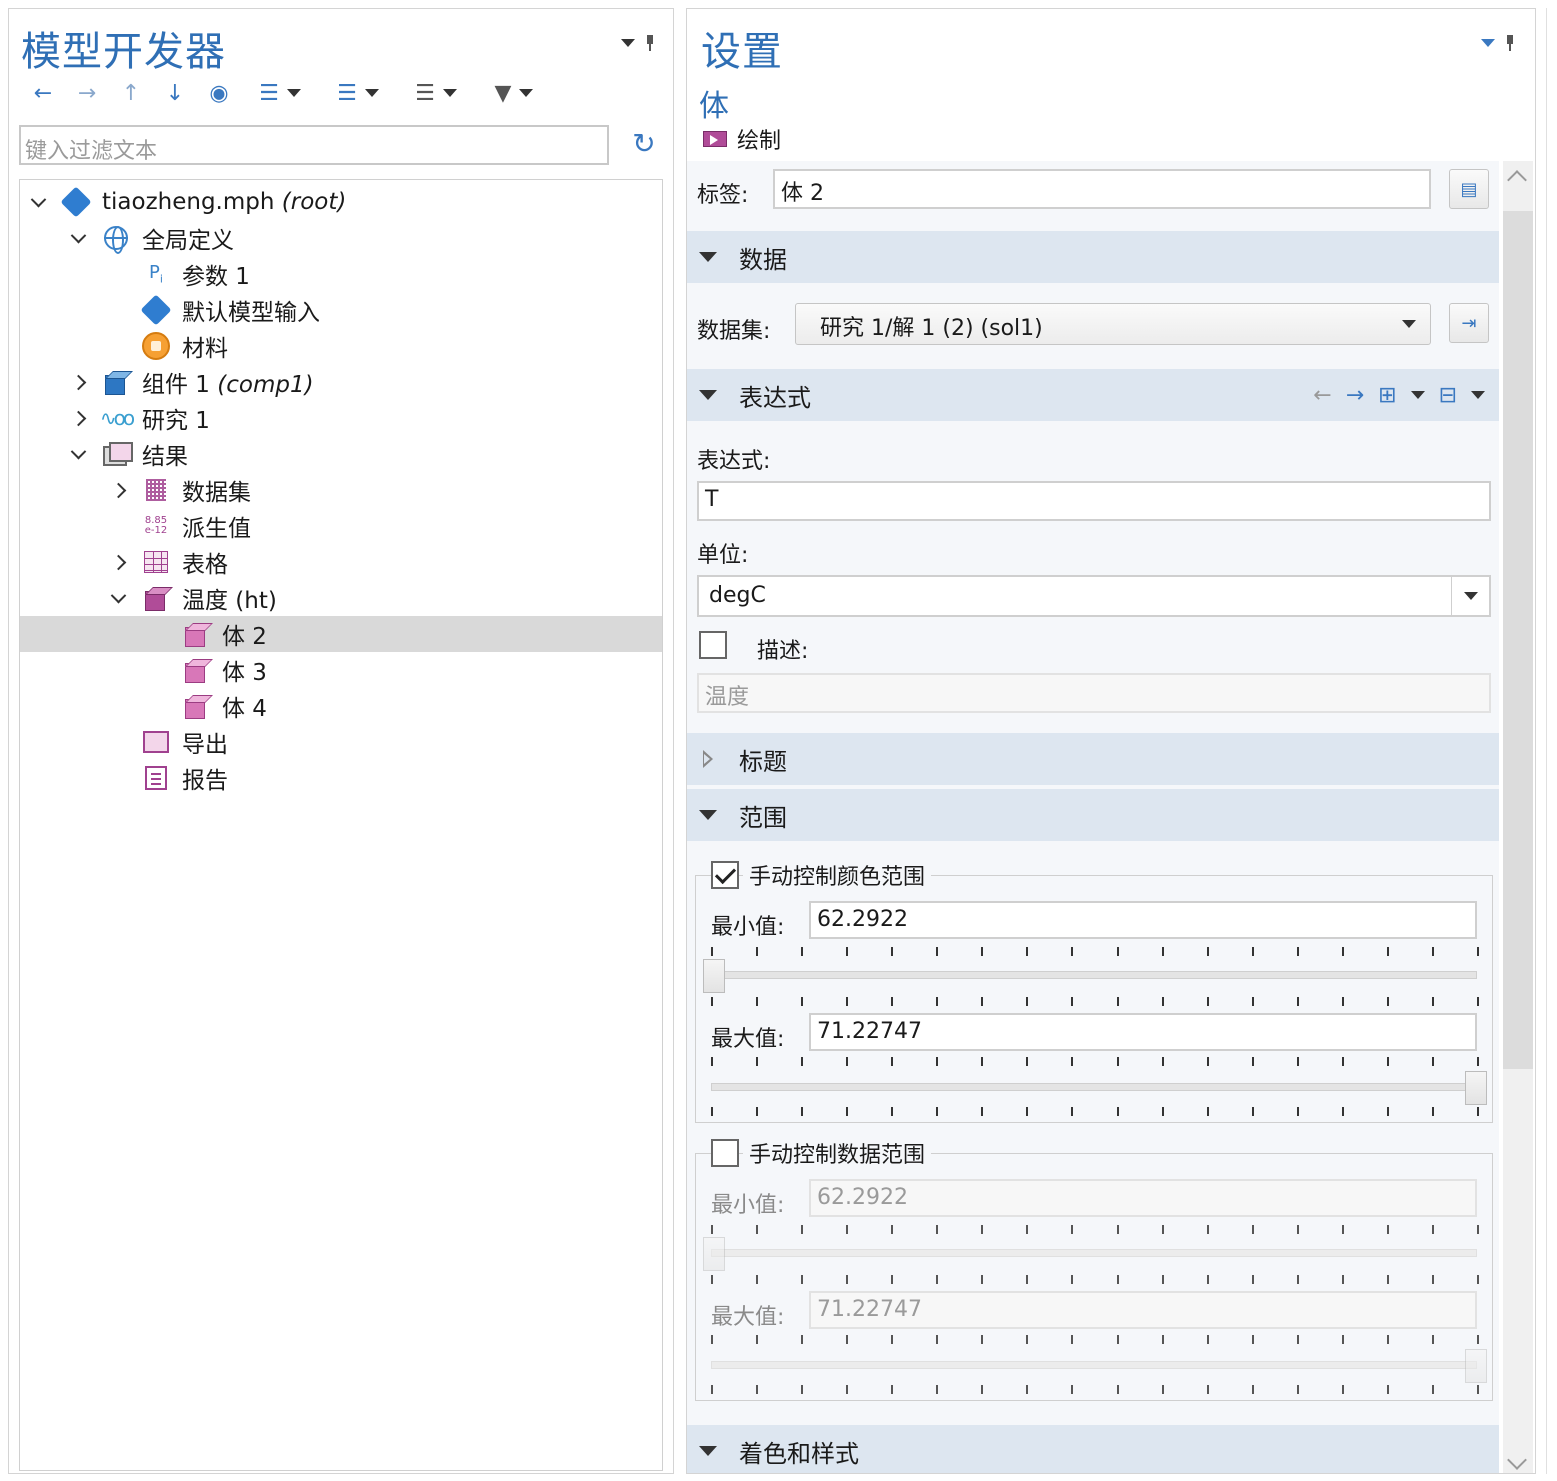 This screenshot has width=1557, height=1481. Describe the element at coordinates (280, 93) in the screenshot. I see `expand-sections-icon: ☰` at that location.